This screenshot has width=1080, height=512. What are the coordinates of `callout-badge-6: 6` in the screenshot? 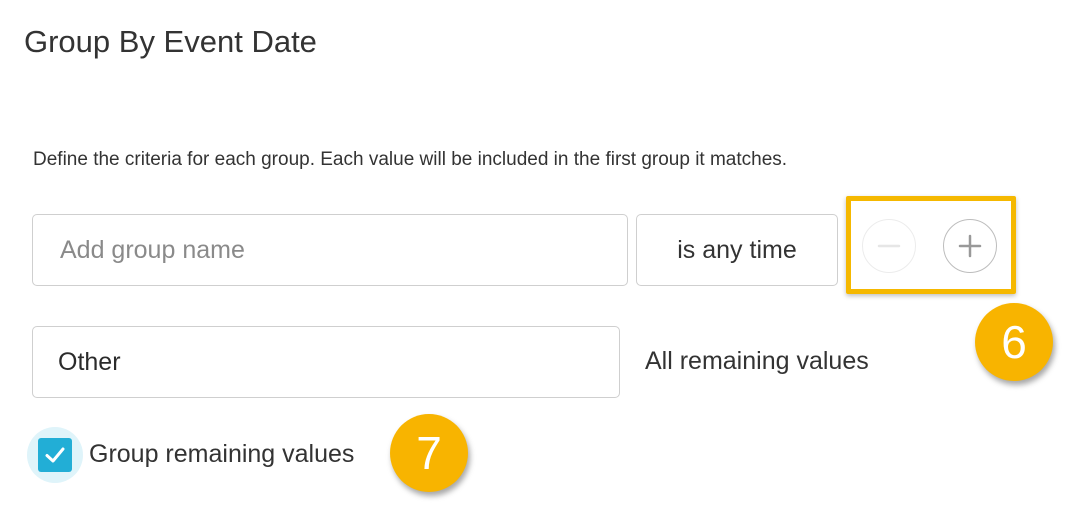 It's located at (1014, 342).